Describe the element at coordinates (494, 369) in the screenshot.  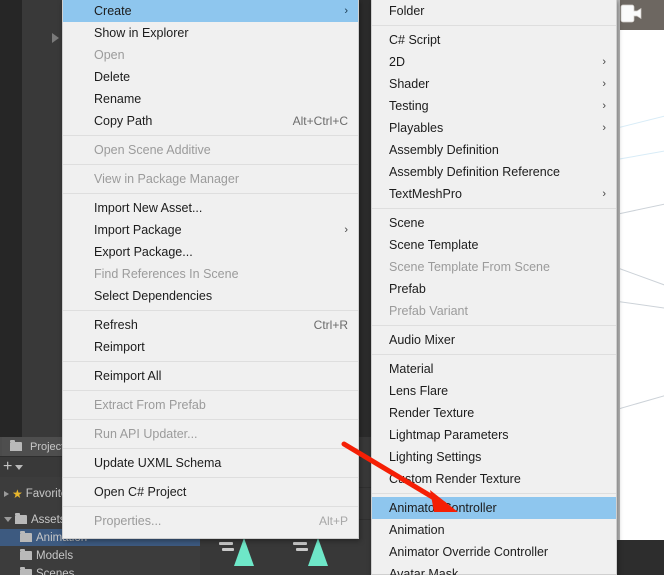
I see `submenu-item-material: Material` at that location.